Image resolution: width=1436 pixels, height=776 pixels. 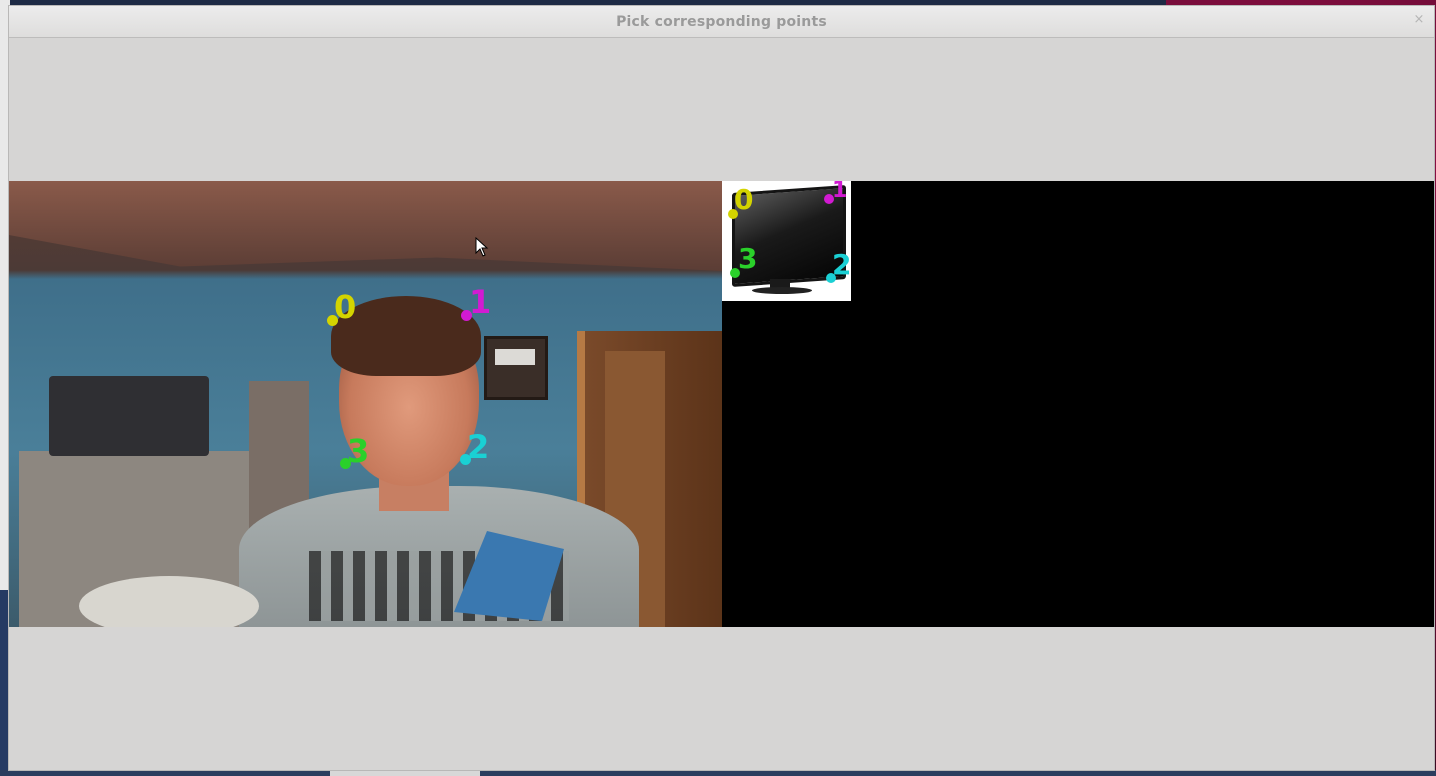 I want to click on source-point-1-label: 1, so click(x=480, y=302).